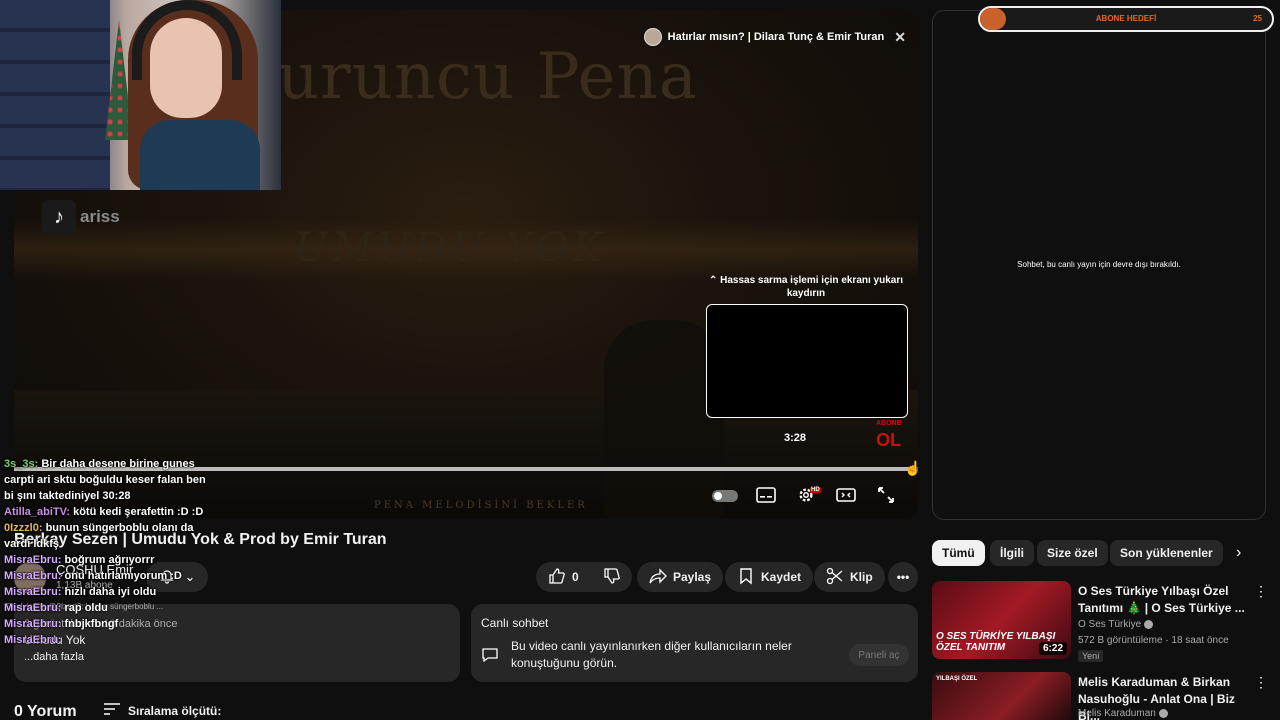 Image resolution: width=1280 pixels, height=720 pixels. What do you see at coordinates (557, 577) in the screenshot?
I see `thumbs-up-icon` at bounding box center [557, 577].